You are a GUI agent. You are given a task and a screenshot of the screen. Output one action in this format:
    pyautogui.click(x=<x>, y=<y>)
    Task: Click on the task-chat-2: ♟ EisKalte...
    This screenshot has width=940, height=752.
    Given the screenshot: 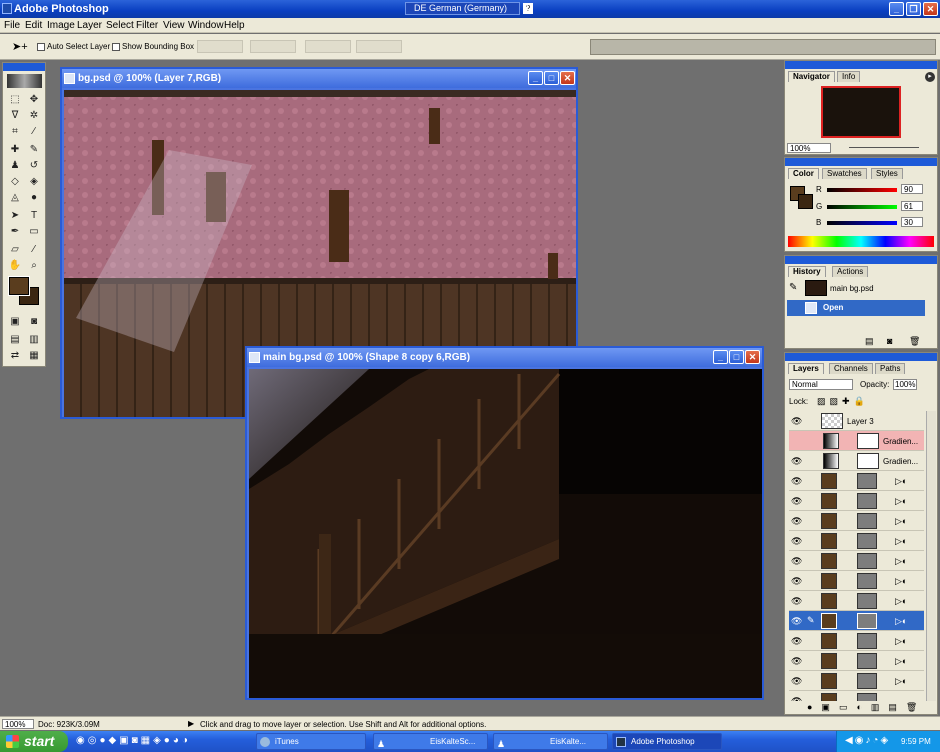 What is the action you would take?
    pyautogui.click(x=550, y=741)
    